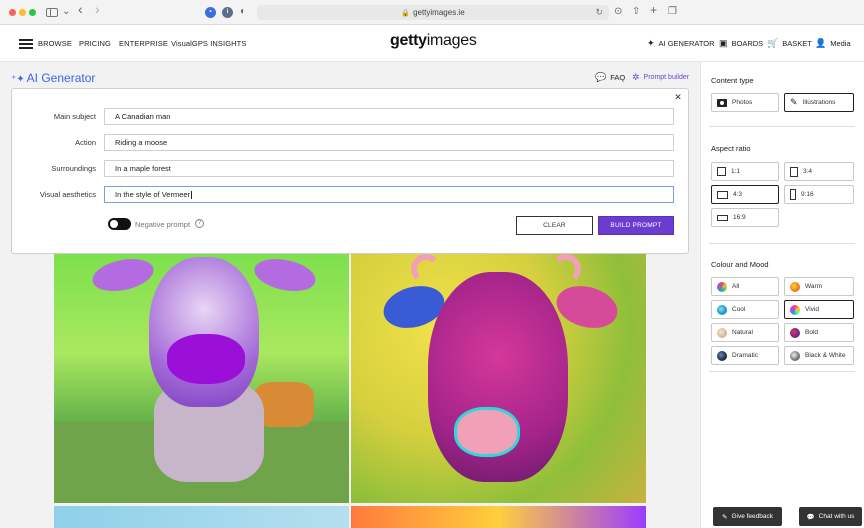  What do you see at coordinates (636, 12) in the screenshot?
I see `share-icon: ⇧` at bounding box center [636, 12].